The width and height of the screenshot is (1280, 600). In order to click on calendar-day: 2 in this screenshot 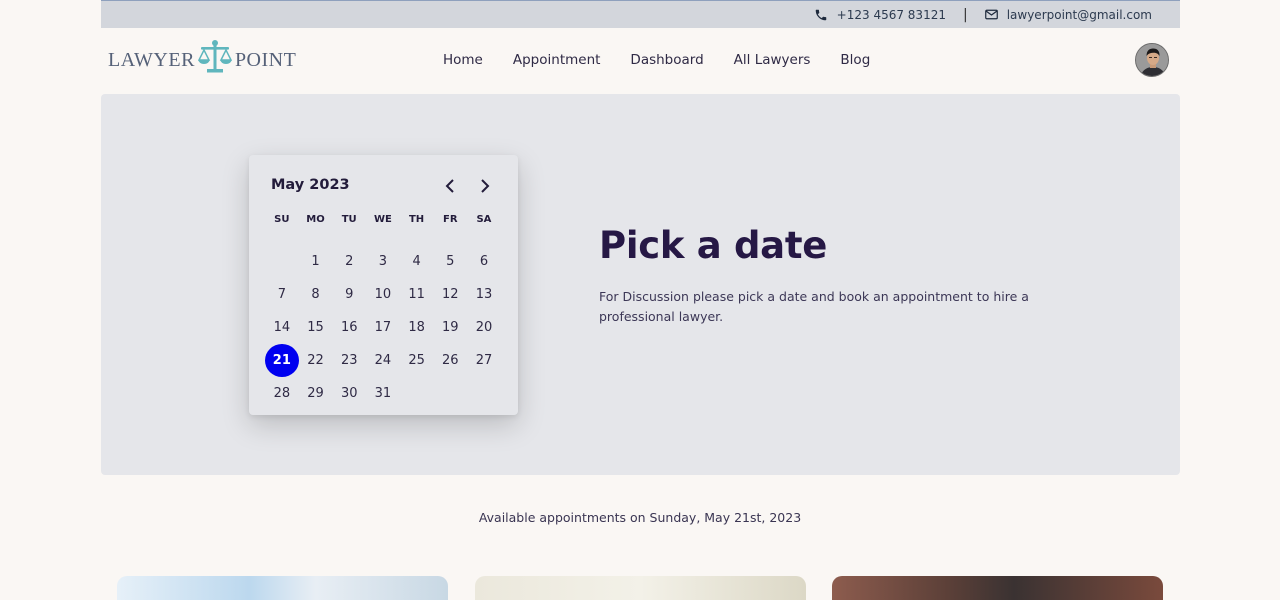, I will do `click(349, 261)`.